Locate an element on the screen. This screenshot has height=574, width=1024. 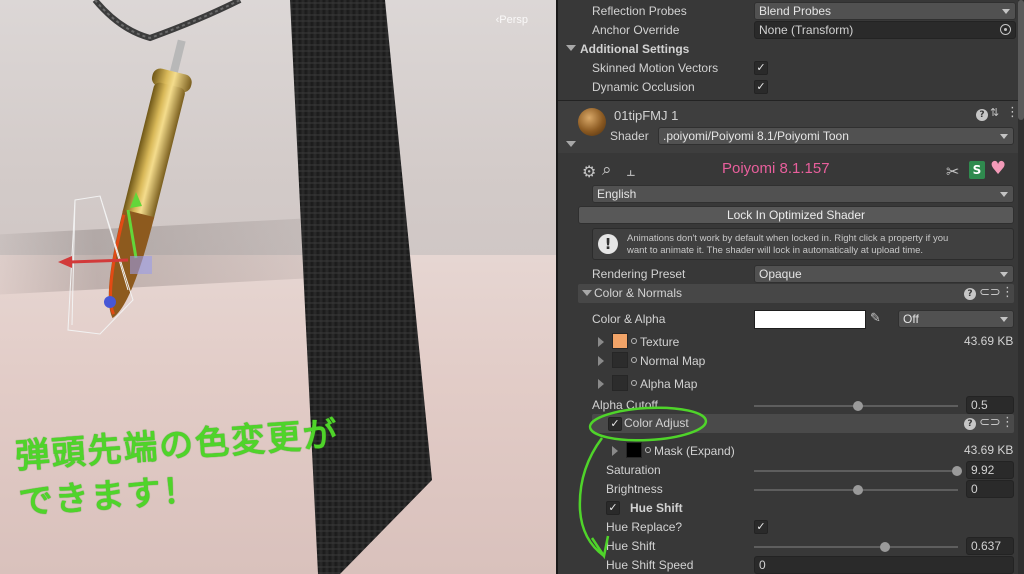
annotation-overlay is located at coordinates (643, 483).